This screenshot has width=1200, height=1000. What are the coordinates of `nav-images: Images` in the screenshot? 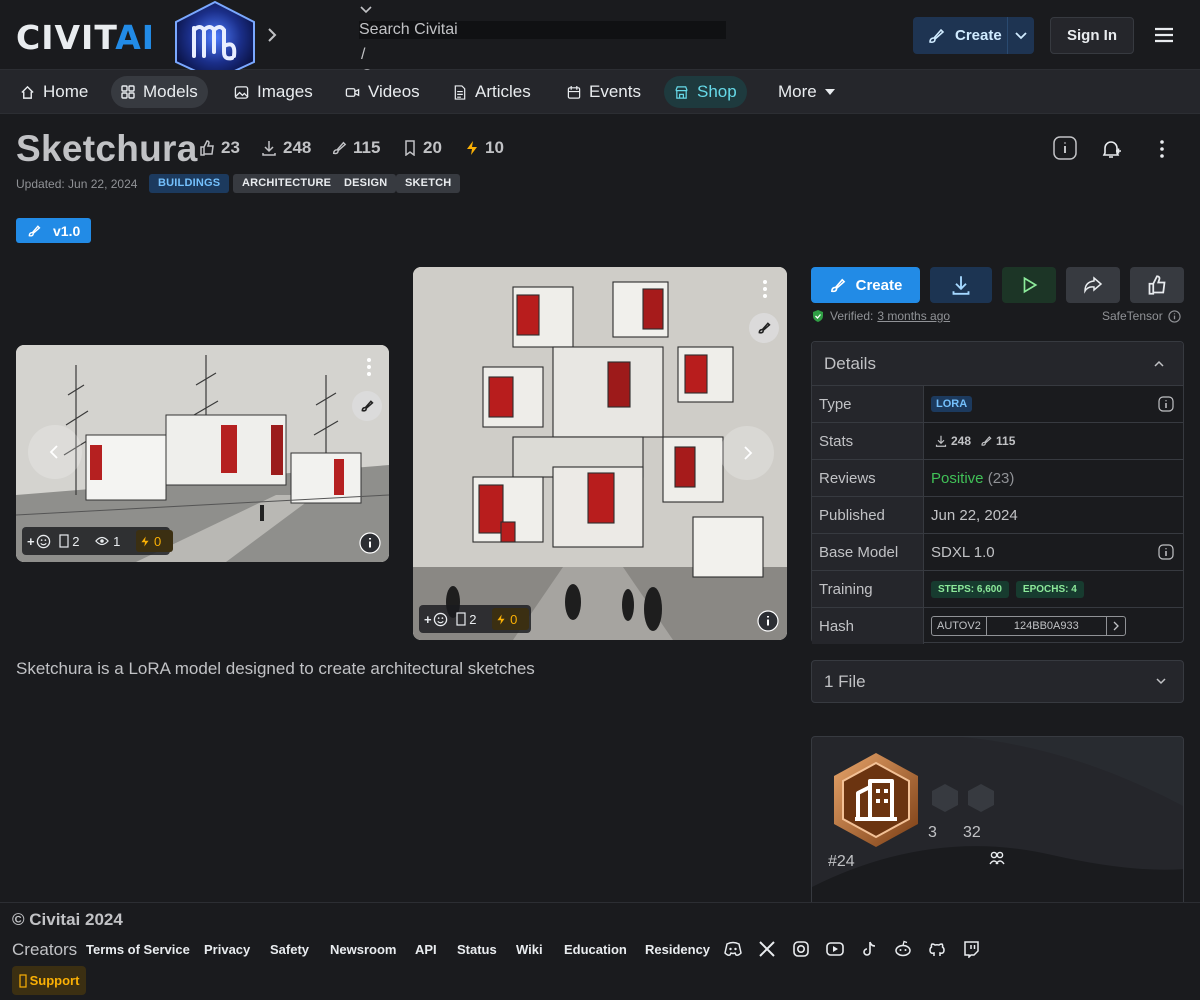 It's located at (273, 92).